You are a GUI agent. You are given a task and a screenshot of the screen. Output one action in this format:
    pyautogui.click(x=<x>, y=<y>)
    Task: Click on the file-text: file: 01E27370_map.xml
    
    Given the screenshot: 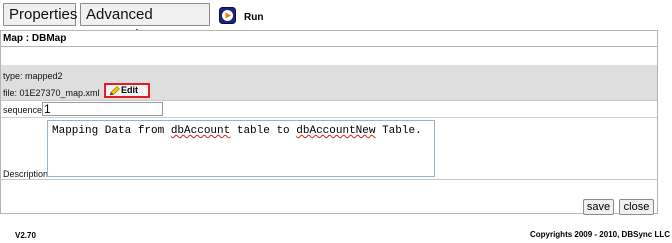 What is the action you would take?
    pyautogui.click(x=51, y=93)
    